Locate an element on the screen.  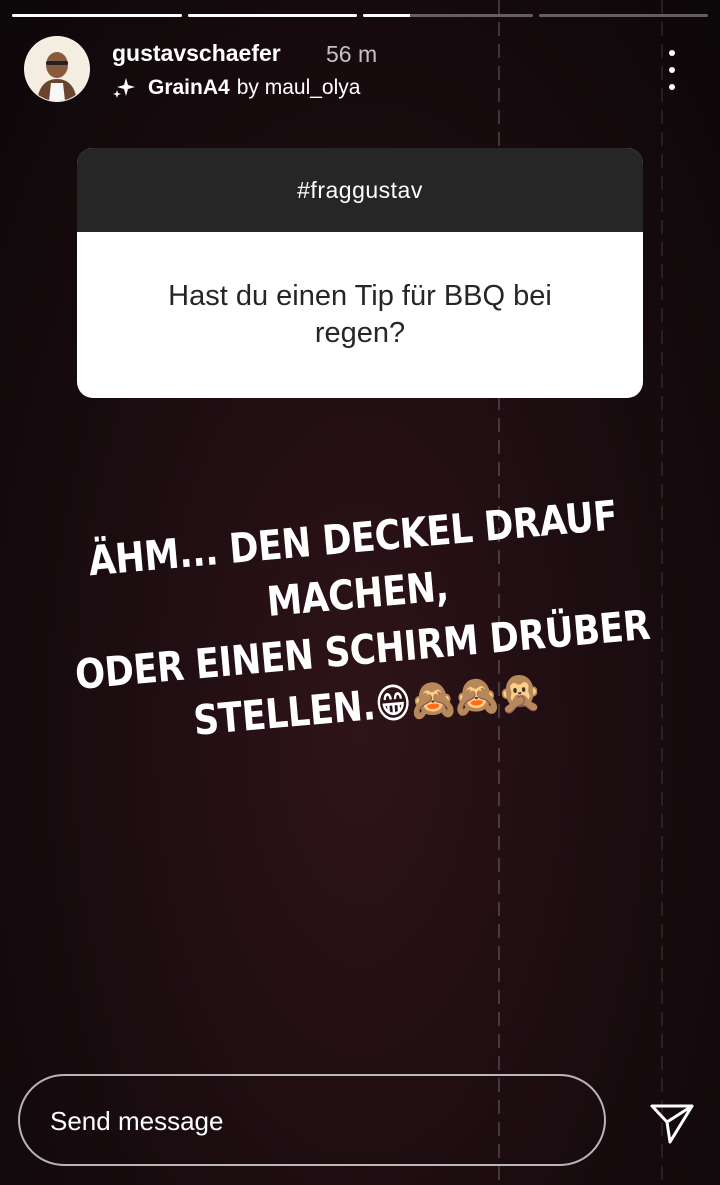
username: gustavschaefer is located at coordinates (196, 53).